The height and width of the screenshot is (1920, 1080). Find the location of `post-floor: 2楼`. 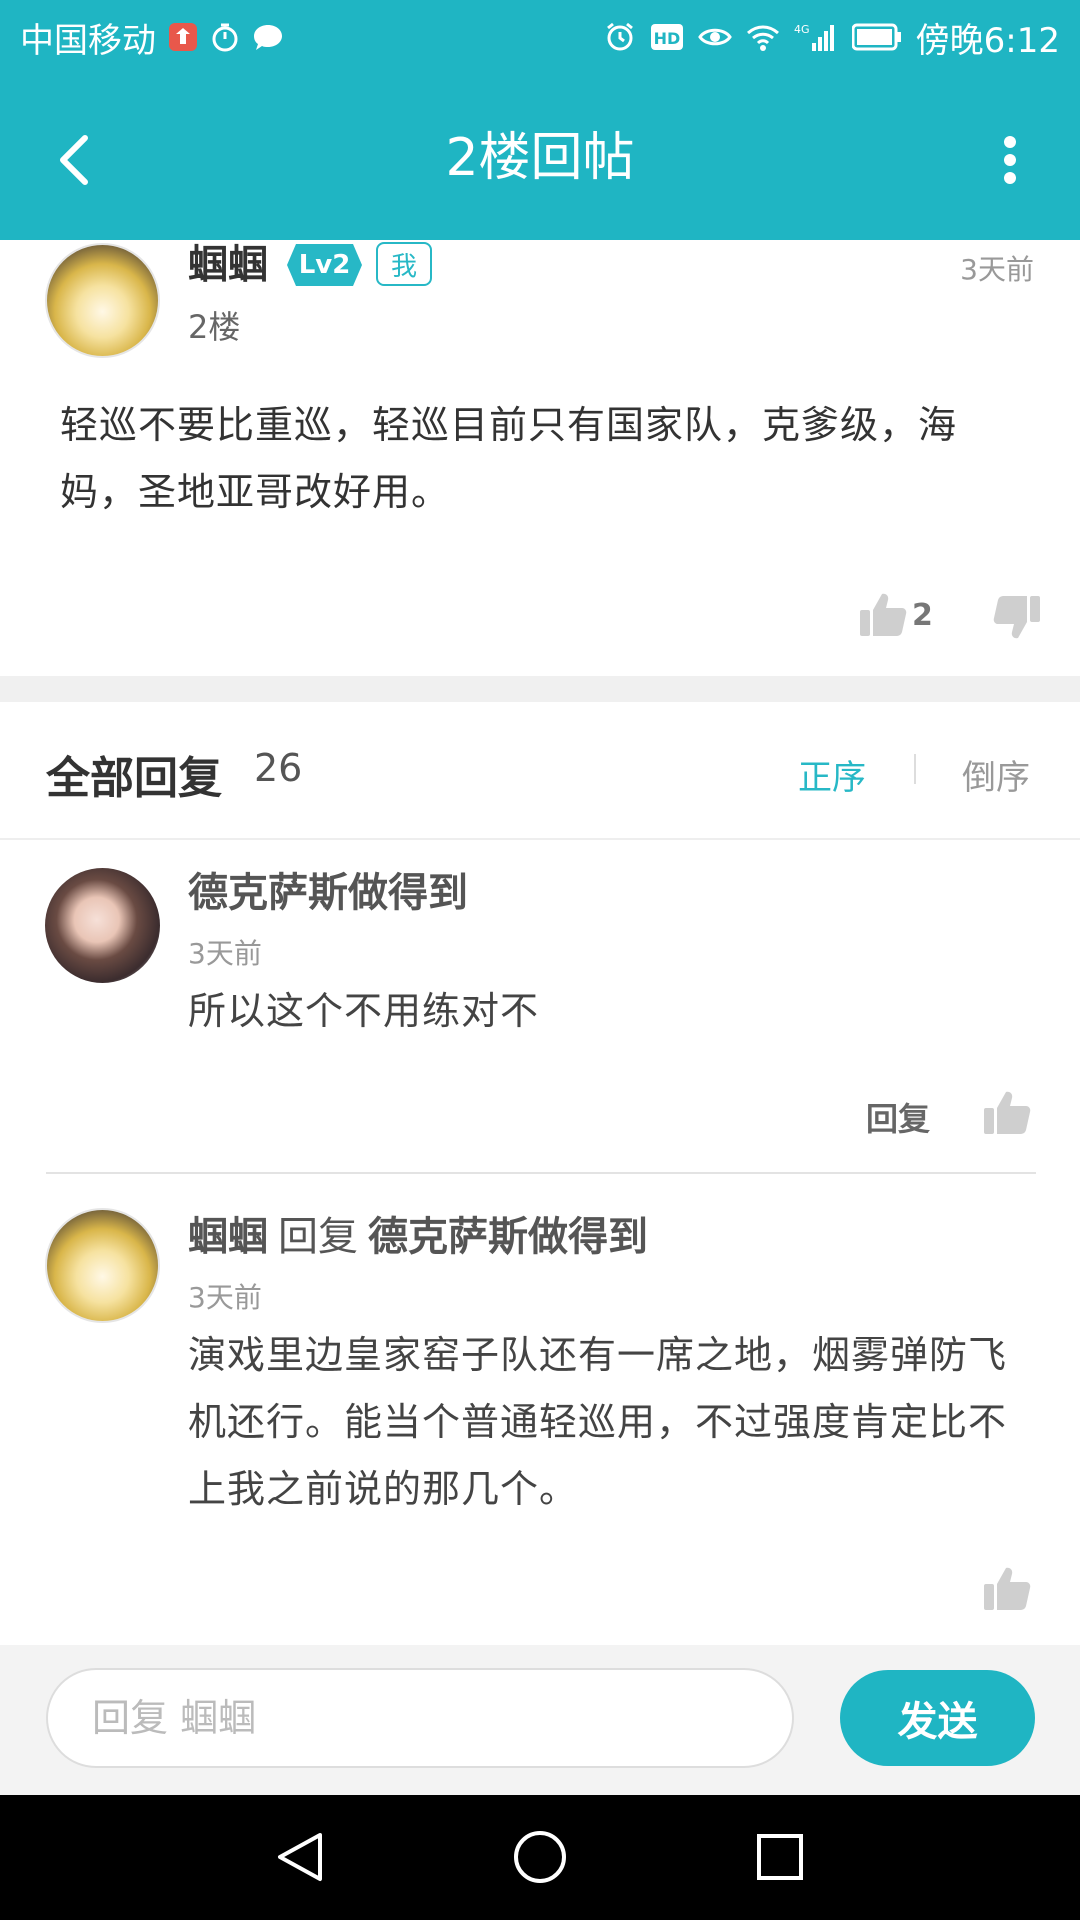

post-floor: 2楼 is located at coordinates (214, 327).